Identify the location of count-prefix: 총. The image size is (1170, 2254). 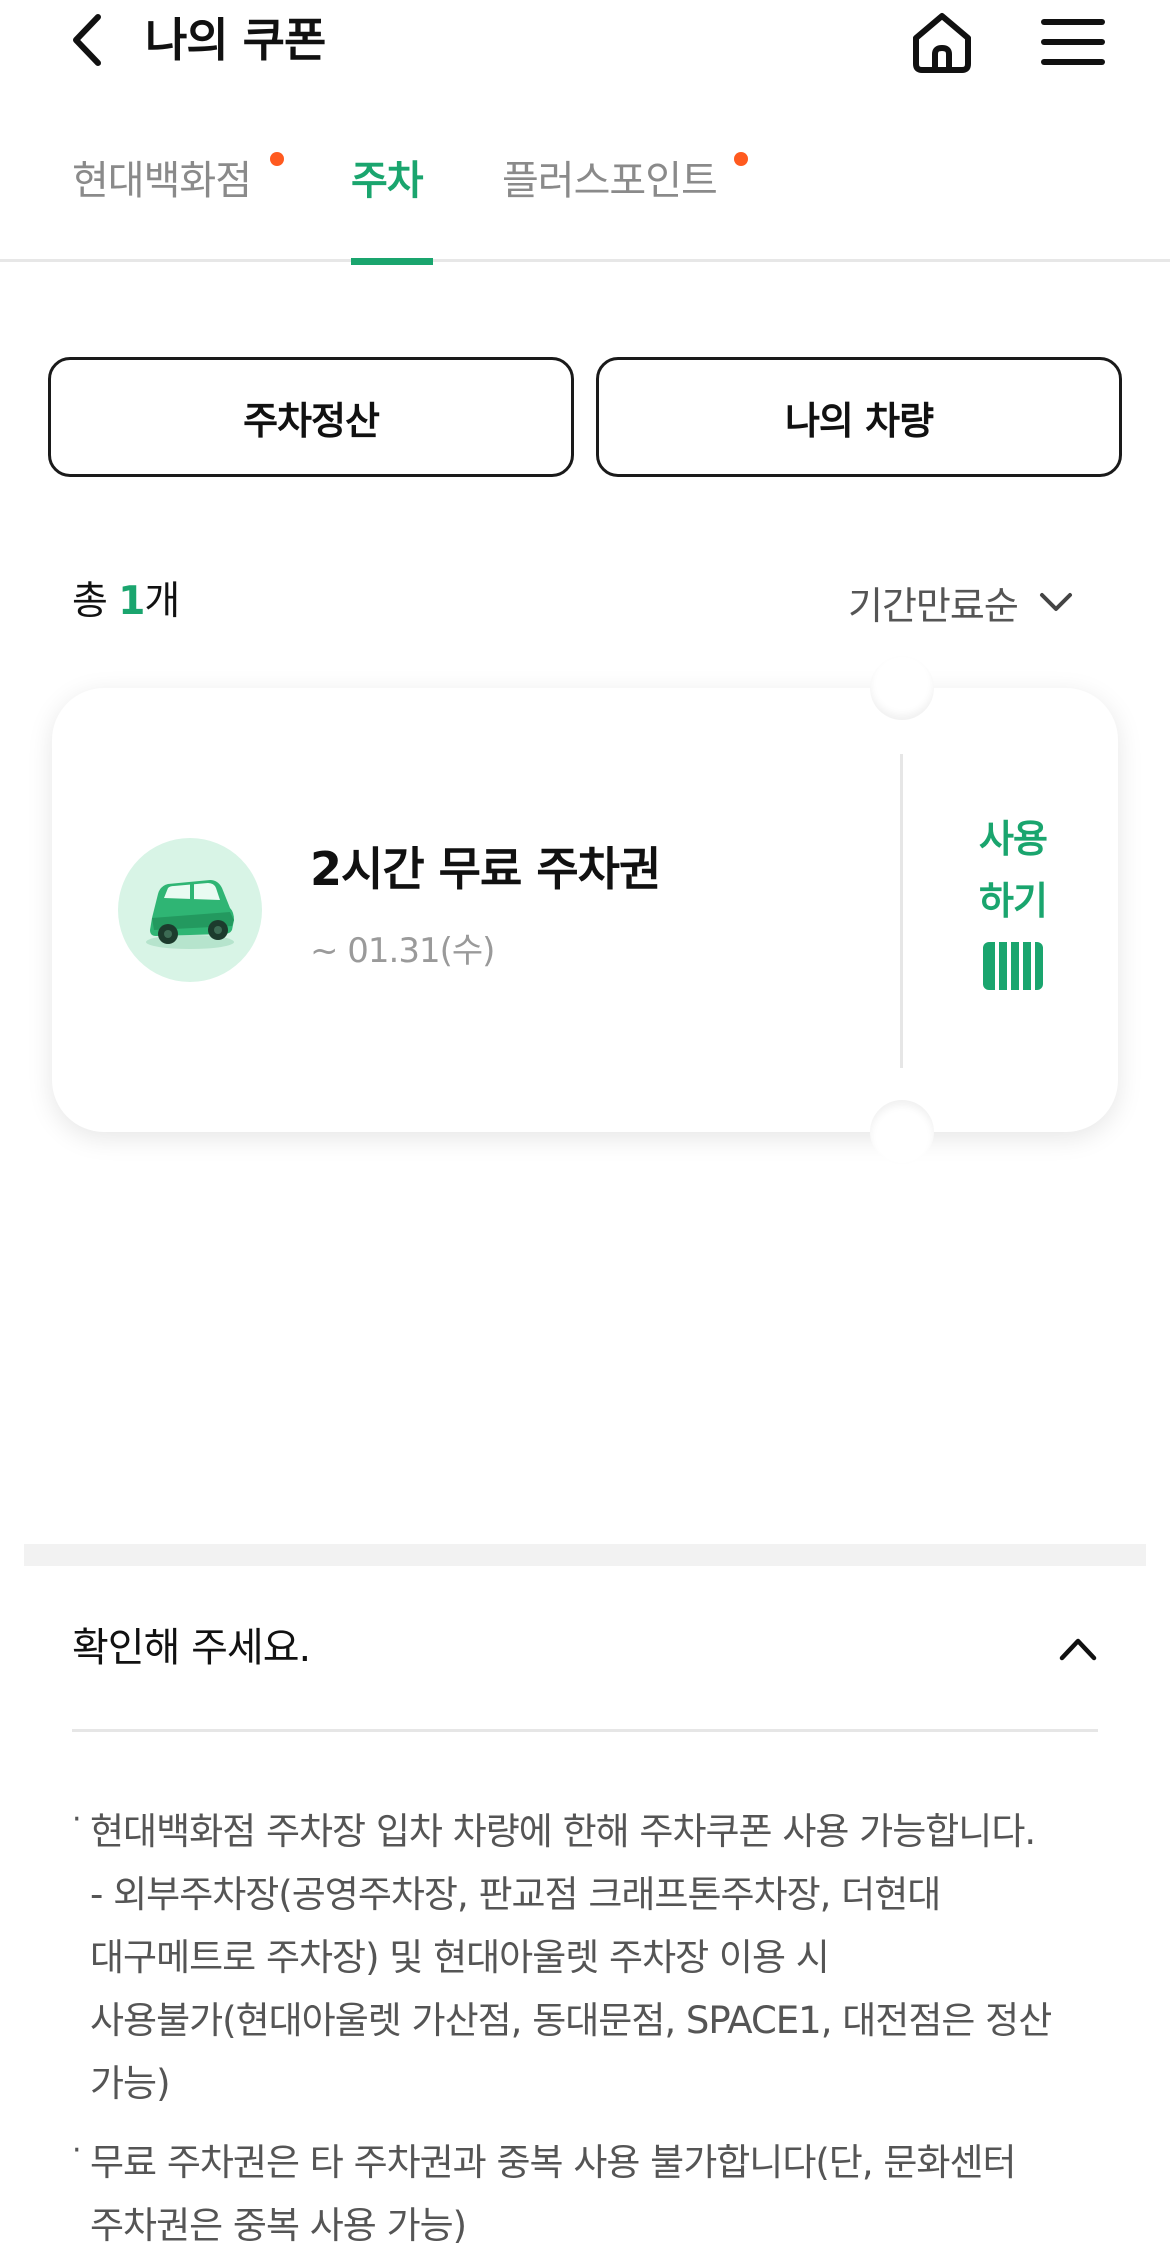
(95, 601).